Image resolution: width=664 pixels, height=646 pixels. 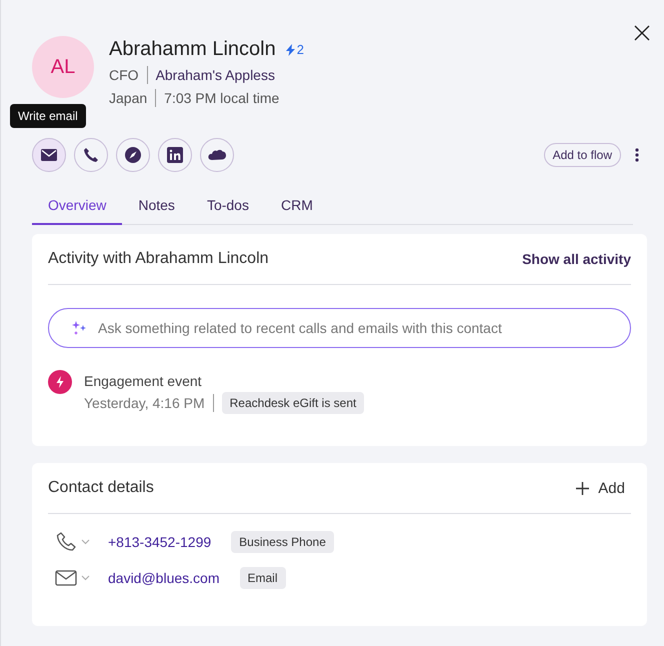 I want to click on cloud-icon, so click(x=217, y=155).